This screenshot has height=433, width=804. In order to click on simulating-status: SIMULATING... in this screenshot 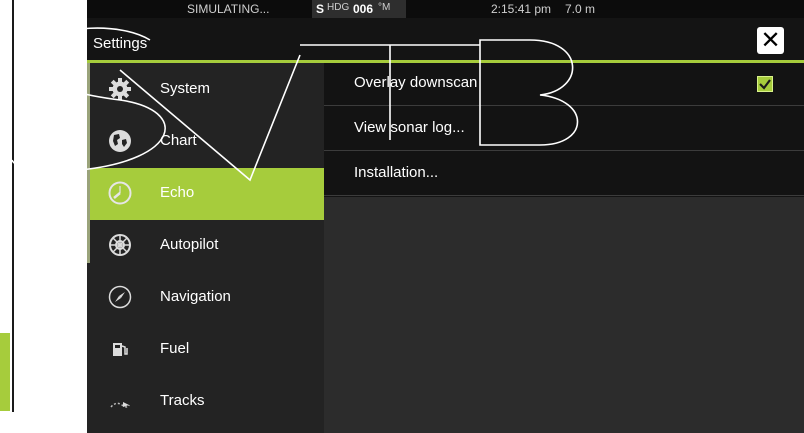, I will do `click(228, 9)`.